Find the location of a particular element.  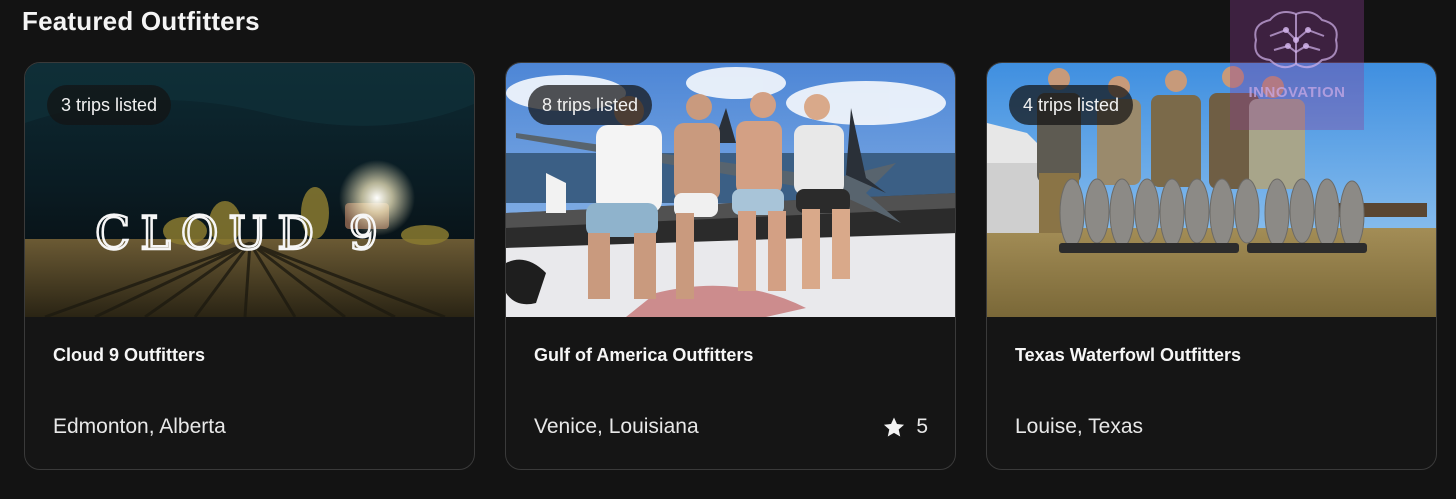

outfitter-name: Texas Waterfowl Outfitters is located at coordinates (1128, 355).